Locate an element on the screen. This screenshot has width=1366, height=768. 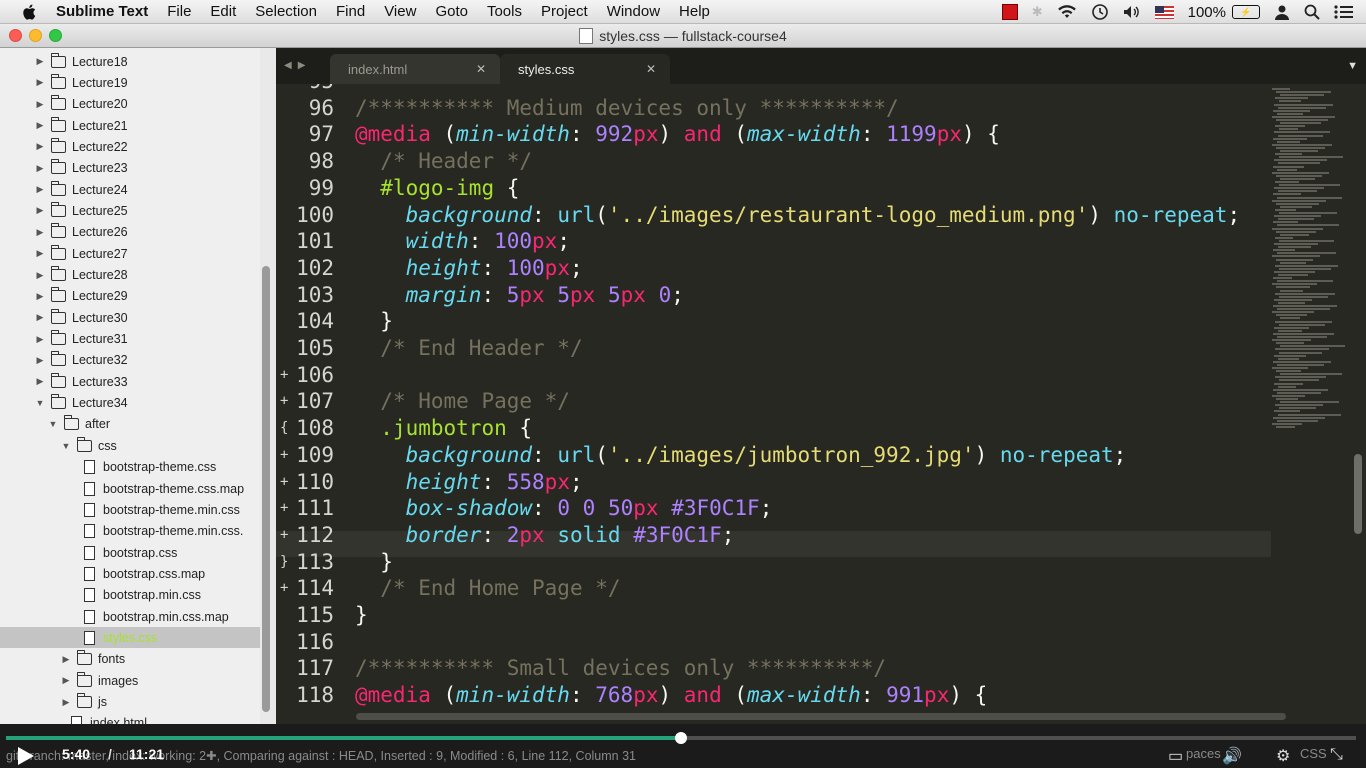
sidebar-folder: ▶ Lecture23 is located at coordinates (130, 168).